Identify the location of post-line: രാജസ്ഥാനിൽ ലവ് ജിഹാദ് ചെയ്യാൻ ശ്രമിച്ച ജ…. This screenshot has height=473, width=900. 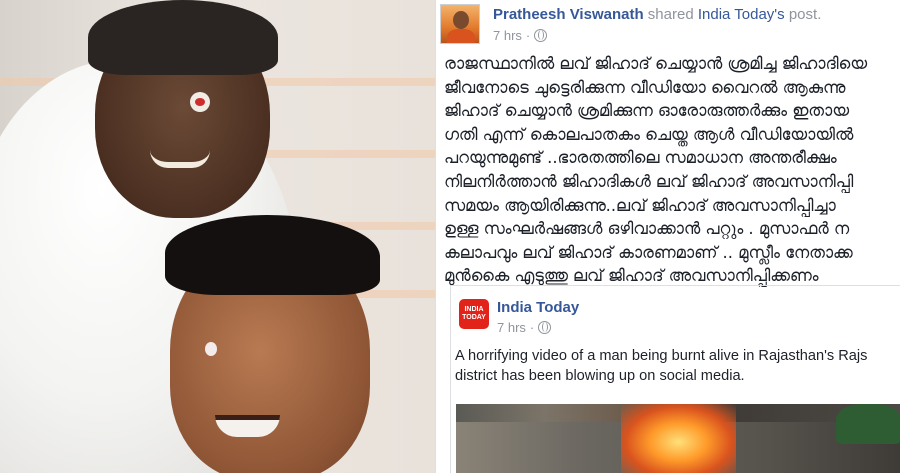
(655, 63).